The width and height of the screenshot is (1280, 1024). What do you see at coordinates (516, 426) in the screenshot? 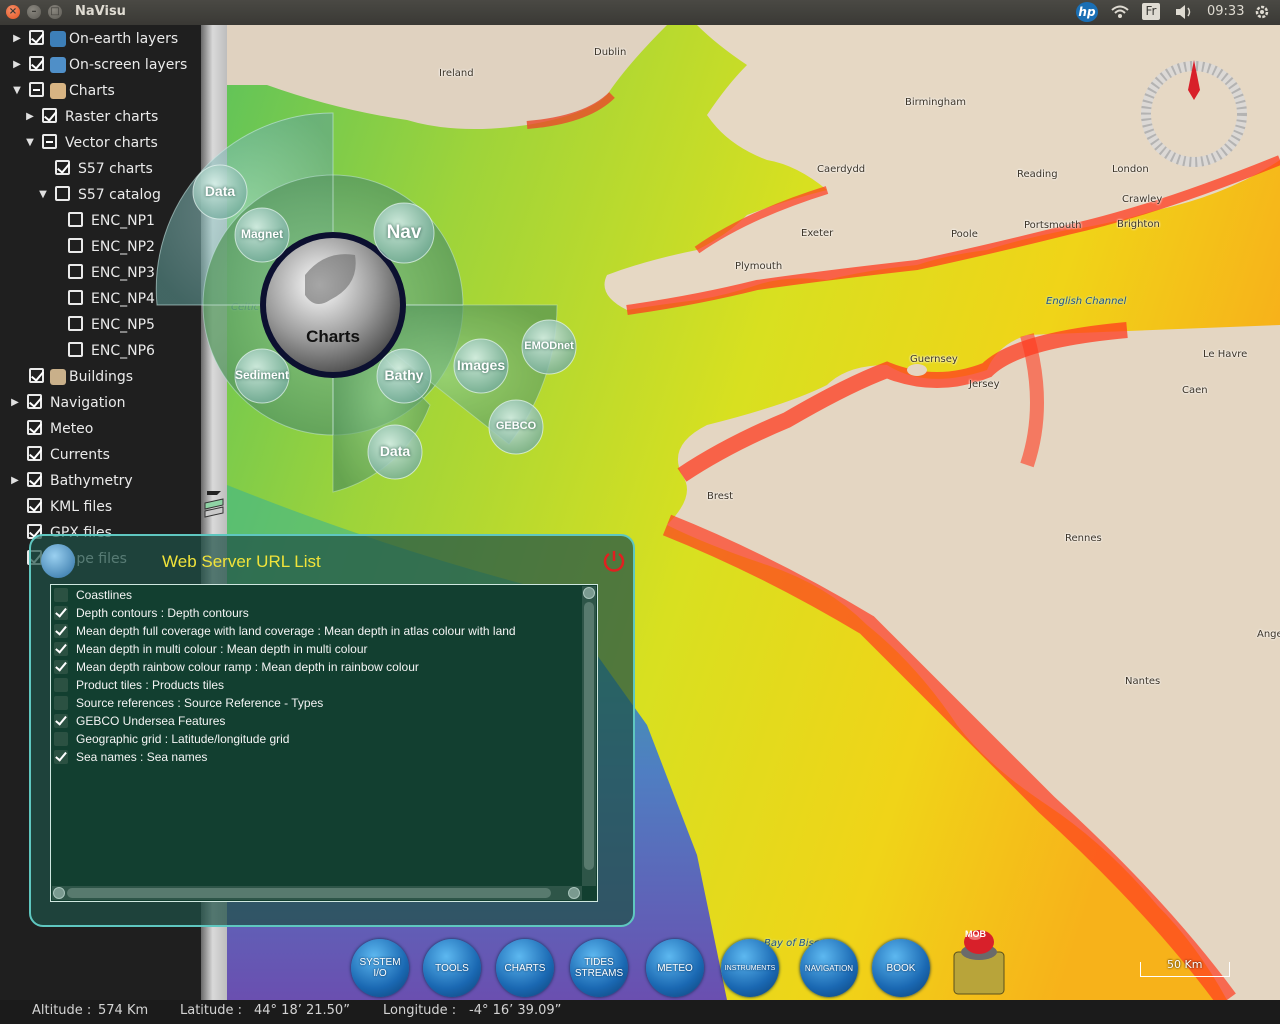
I see `radial-menu-item: GEBCO` at bounding box center [516, 426].